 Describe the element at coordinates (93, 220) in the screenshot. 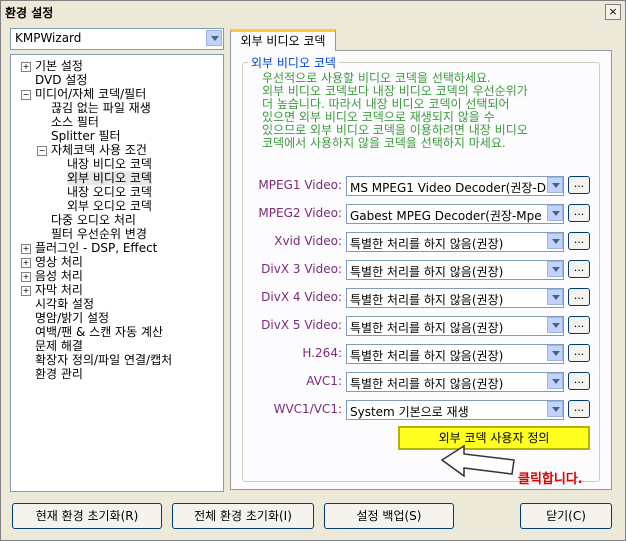

I see `tree-item: 다중 오디오 처리` at that location.